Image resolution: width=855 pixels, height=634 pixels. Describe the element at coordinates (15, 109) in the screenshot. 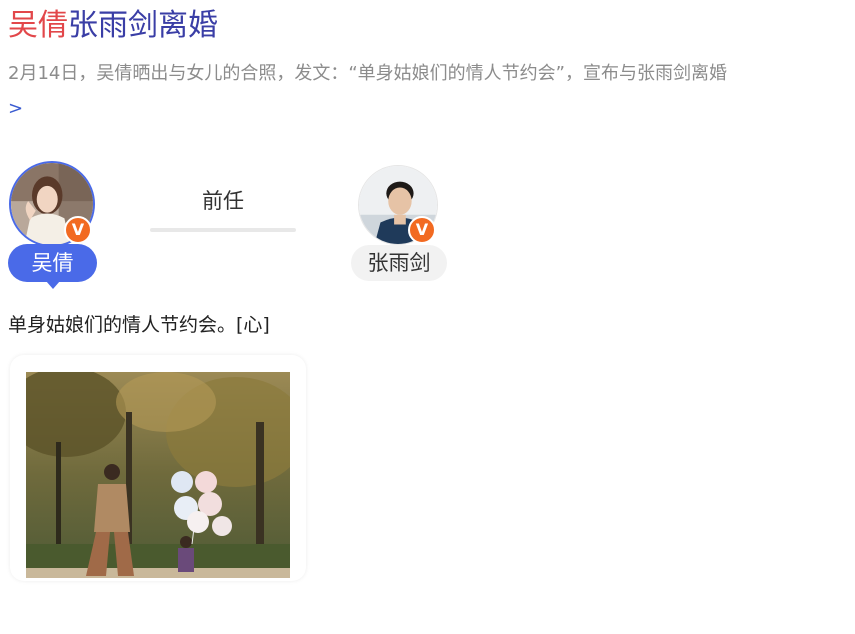

I see `expand-more-arrow: >` at that location.